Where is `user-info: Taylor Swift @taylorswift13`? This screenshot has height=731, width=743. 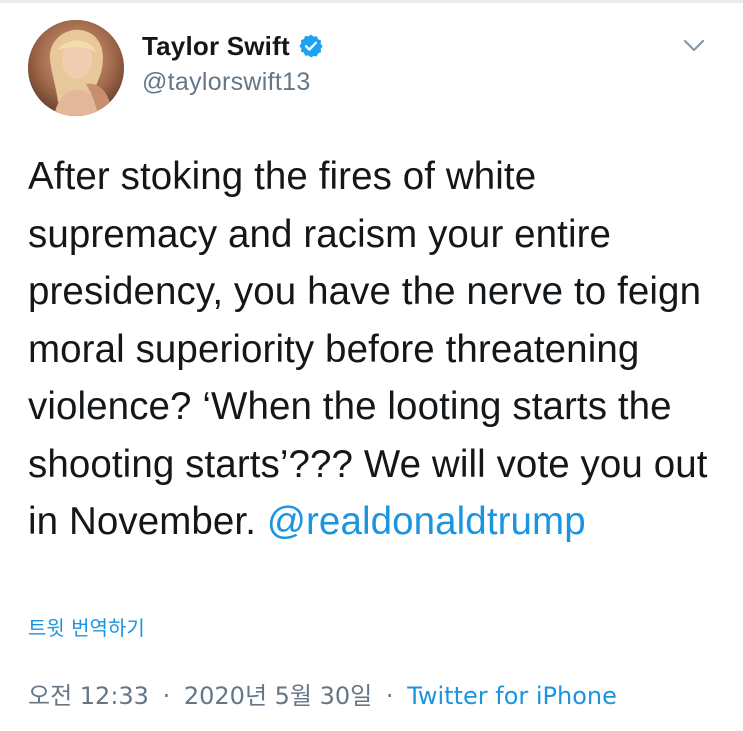
user-info: Taylor Swift @taylorswift13 is located at coordinates (342, 62).